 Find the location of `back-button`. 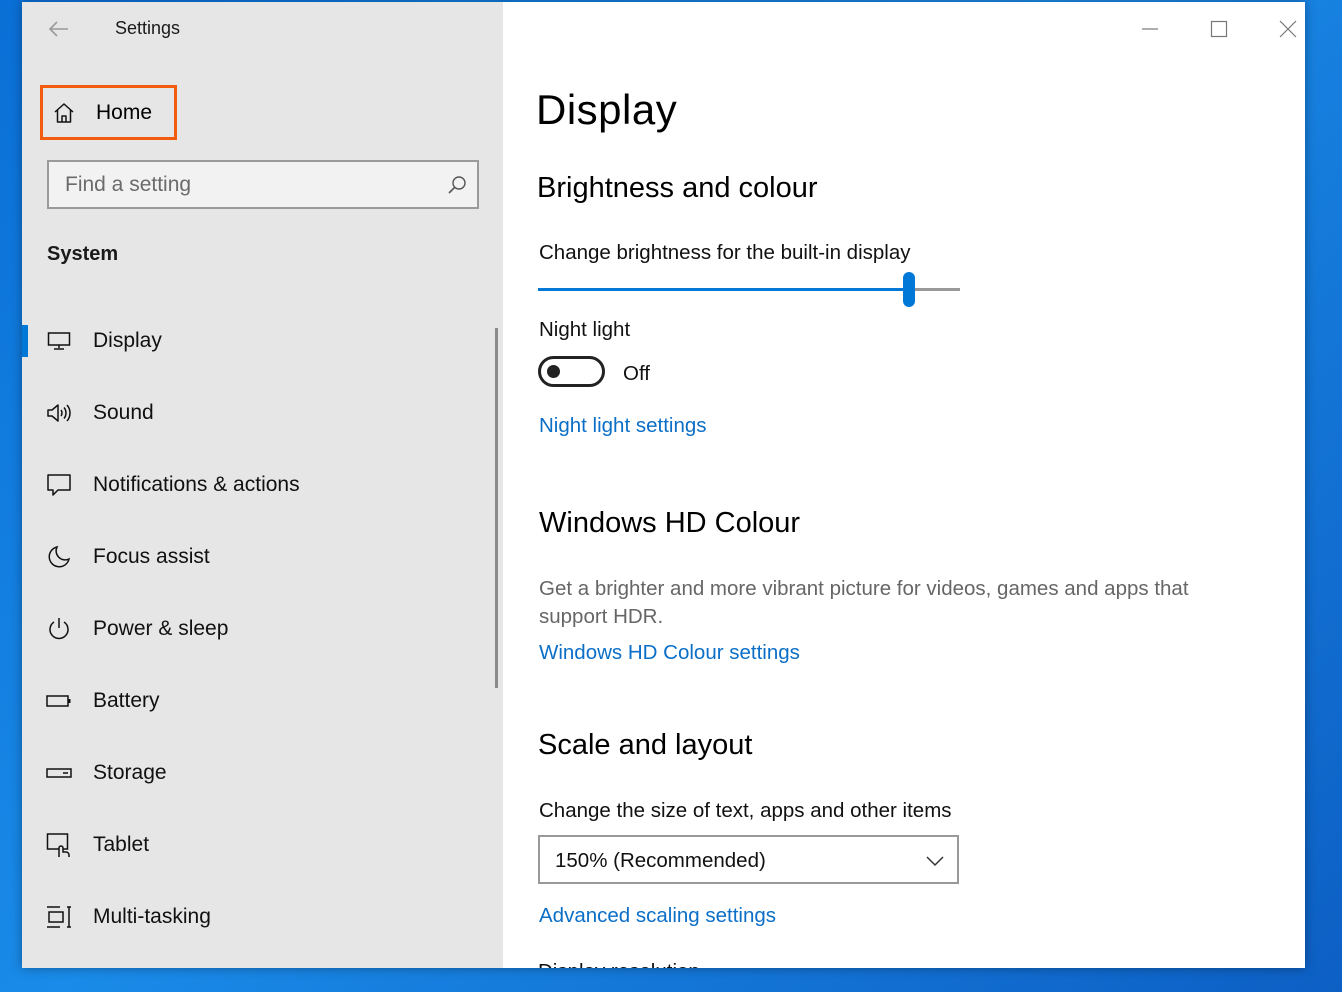

back-button is located at coordinates (59, 29).